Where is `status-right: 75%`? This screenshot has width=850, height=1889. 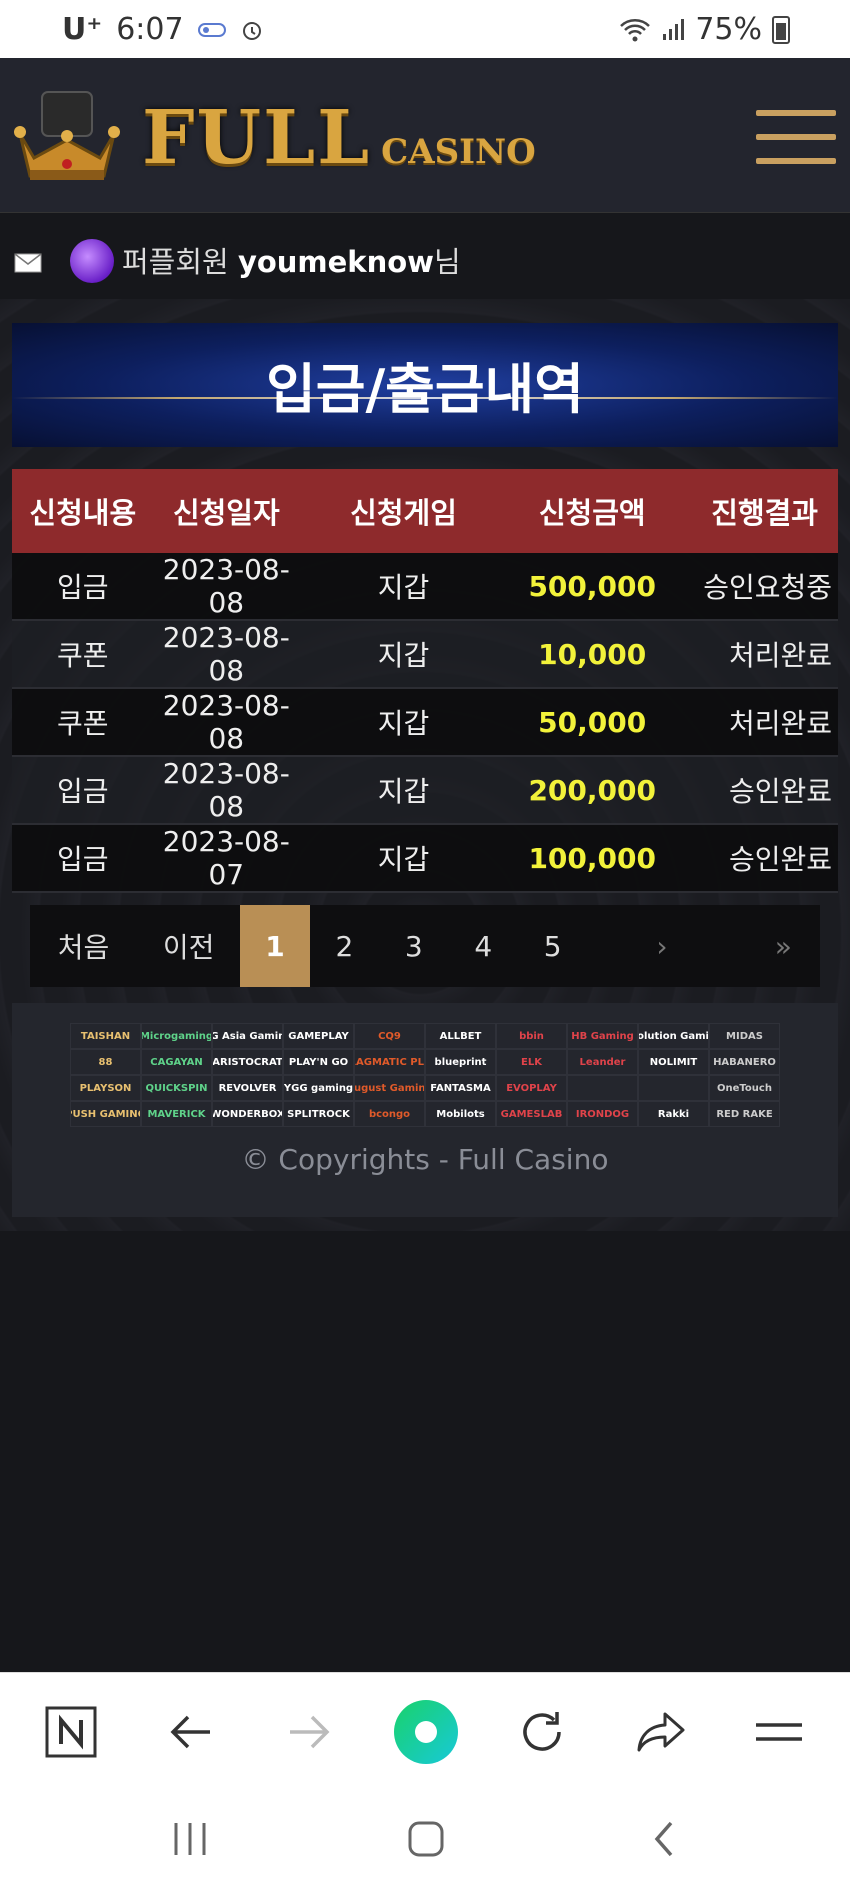 status-right: 75% is located at coordinates (704, 29).